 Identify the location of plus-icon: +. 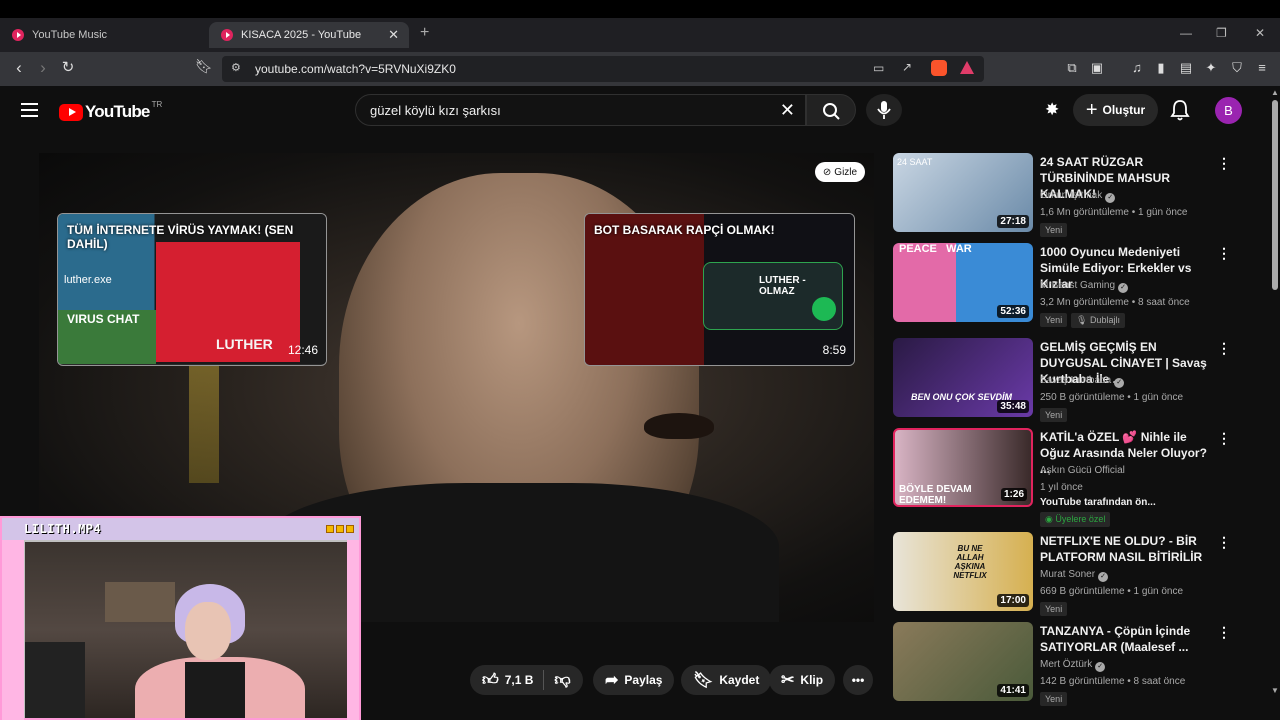
(1091, 109).